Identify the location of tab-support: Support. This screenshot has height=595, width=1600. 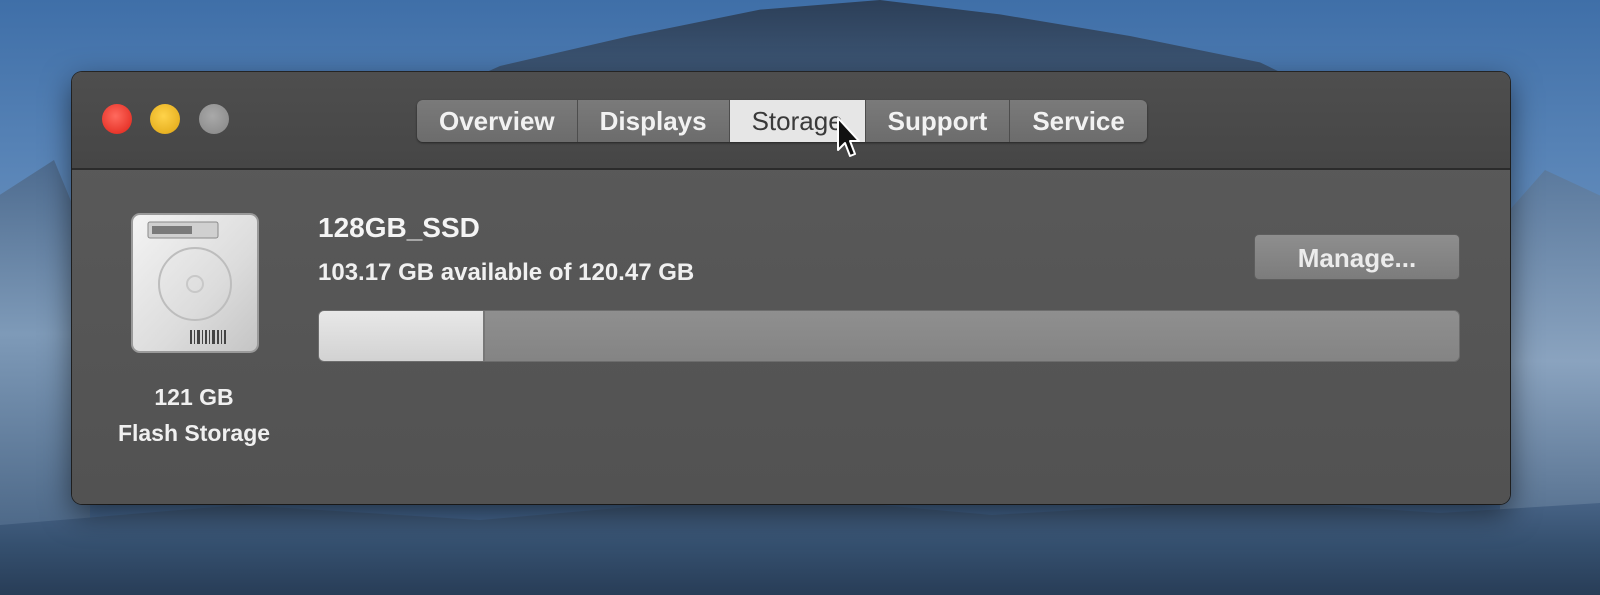
(938, 121).